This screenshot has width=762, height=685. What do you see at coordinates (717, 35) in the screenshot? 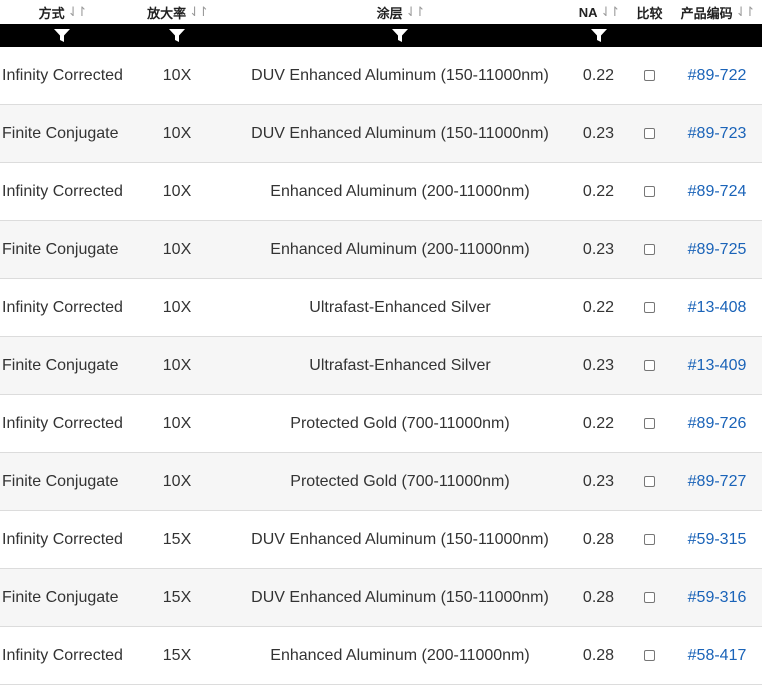
I see `filter-sku-empty` at bounding box center [717, 35].